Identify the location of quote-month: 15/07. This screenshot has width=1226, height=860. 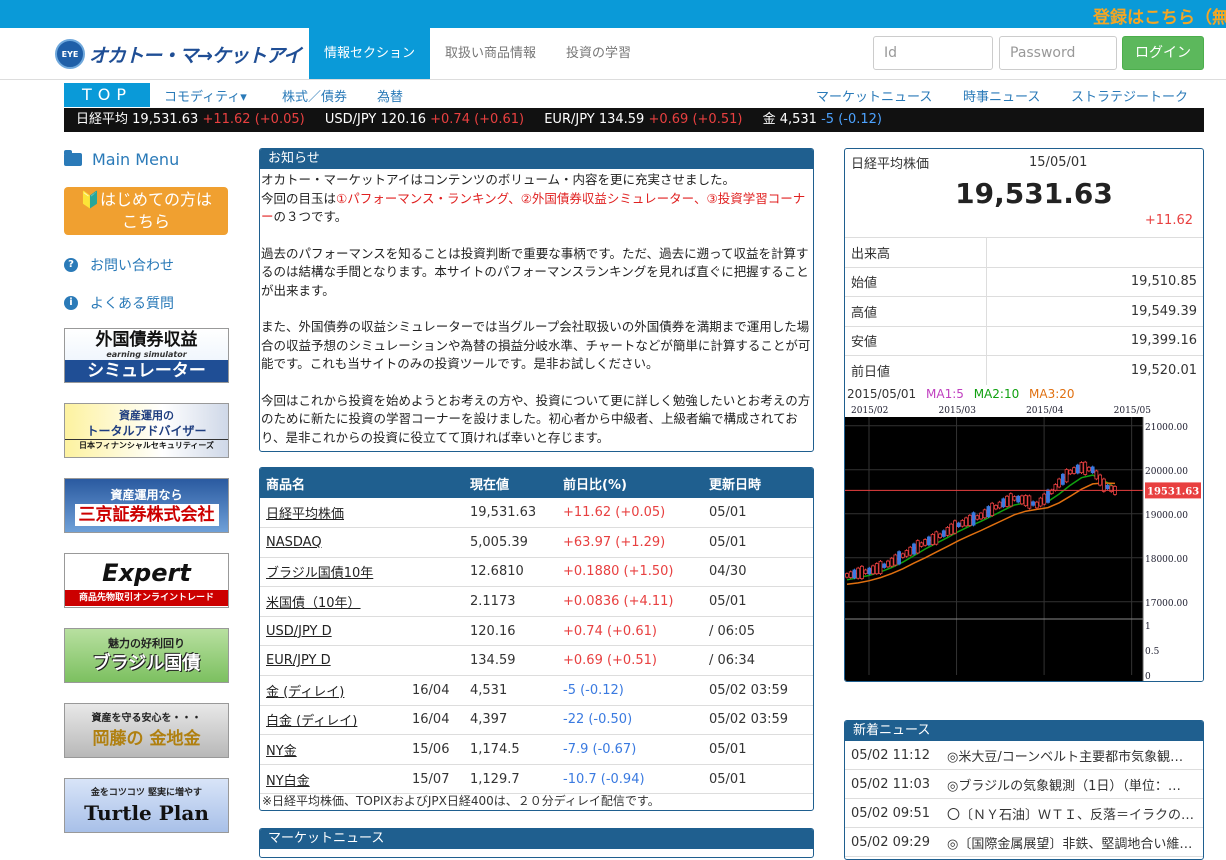
(435, 779).